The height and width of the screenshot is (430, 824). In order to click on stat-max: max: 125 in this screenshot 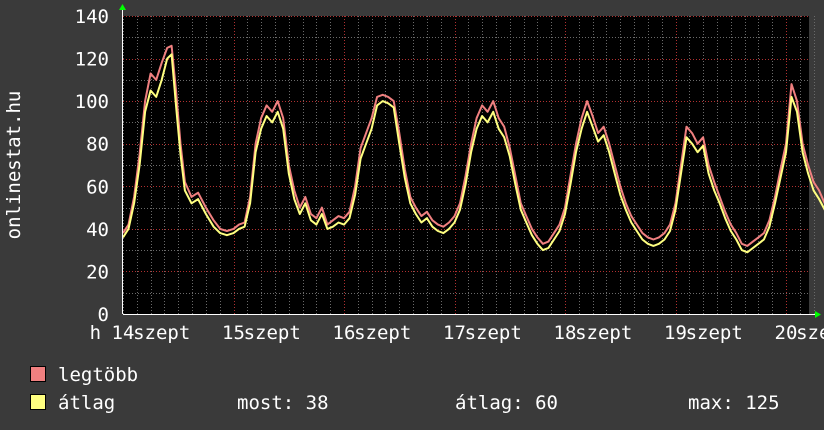, I will do `click(734, 403)`.